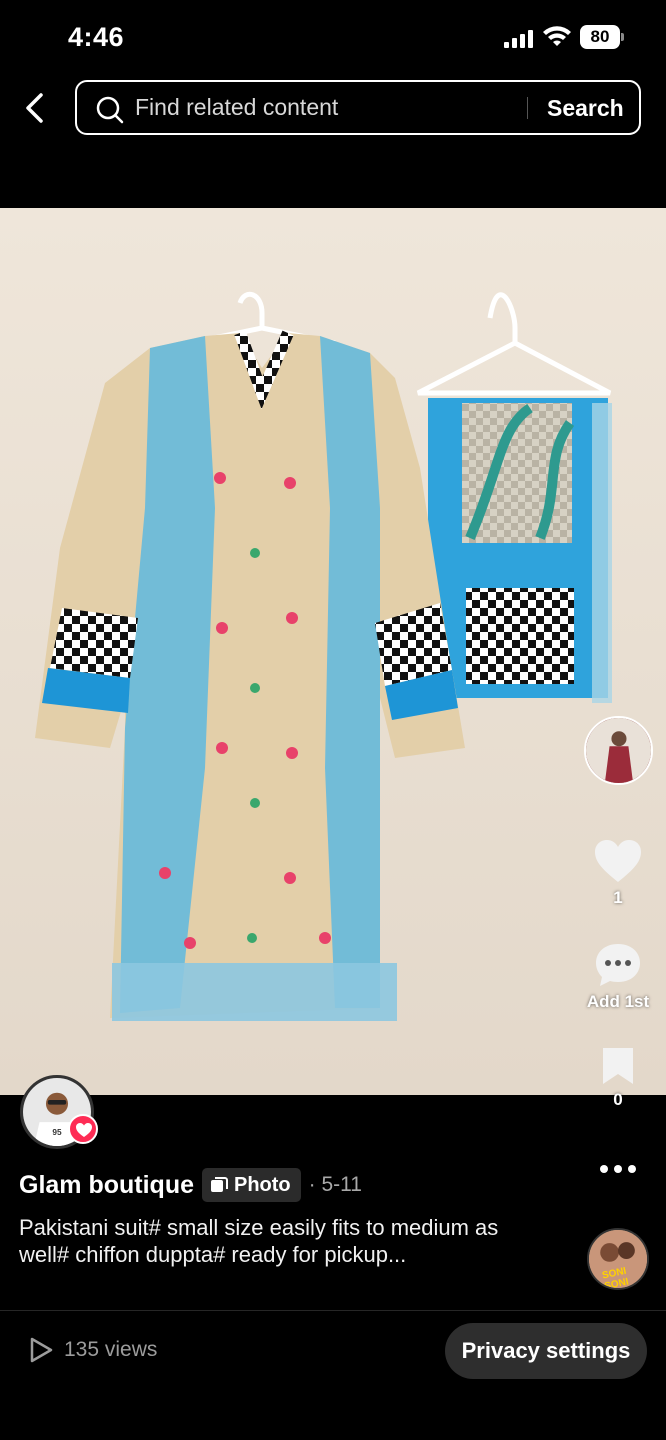 The image size is (666, 1440). Describe the element at coordinates (618, 965) in the screenshot. I see `comment-icon` at that location.